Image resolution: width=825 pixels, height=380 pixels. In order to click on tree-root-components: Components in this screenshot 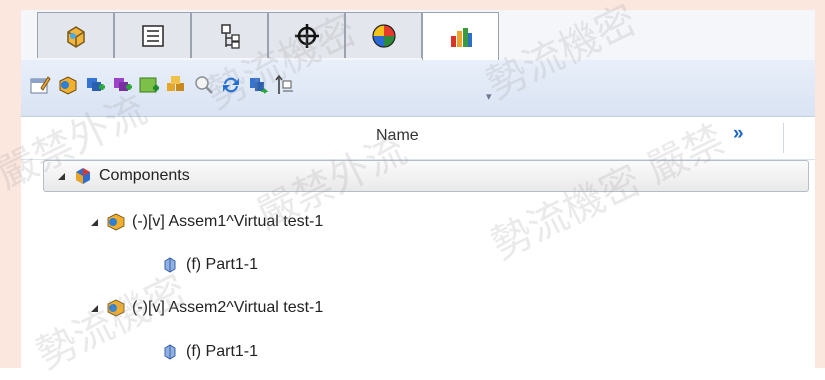, I will do `click(426, 176)`.